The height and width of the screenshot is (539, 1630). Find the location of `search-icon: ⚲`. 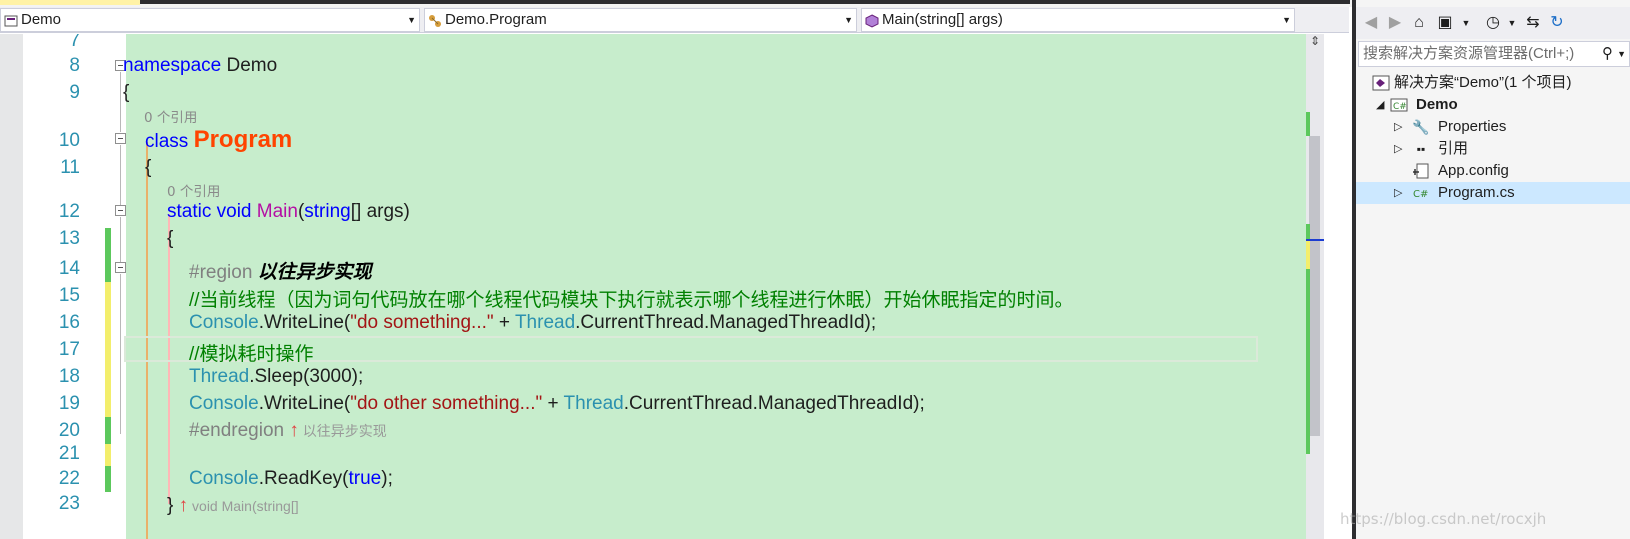

search-icon: ⚲ is located at coordinates (1607, 54).